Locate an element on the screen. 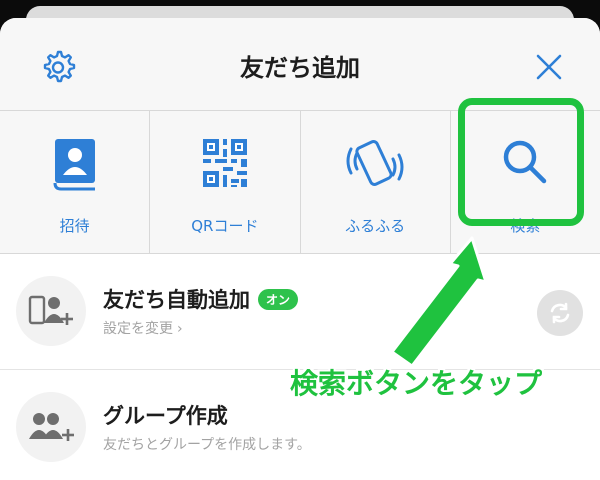 The height and width of the screenshot is (480, 600). qr-code-button: QRコード is located at coordinates (225, 182).